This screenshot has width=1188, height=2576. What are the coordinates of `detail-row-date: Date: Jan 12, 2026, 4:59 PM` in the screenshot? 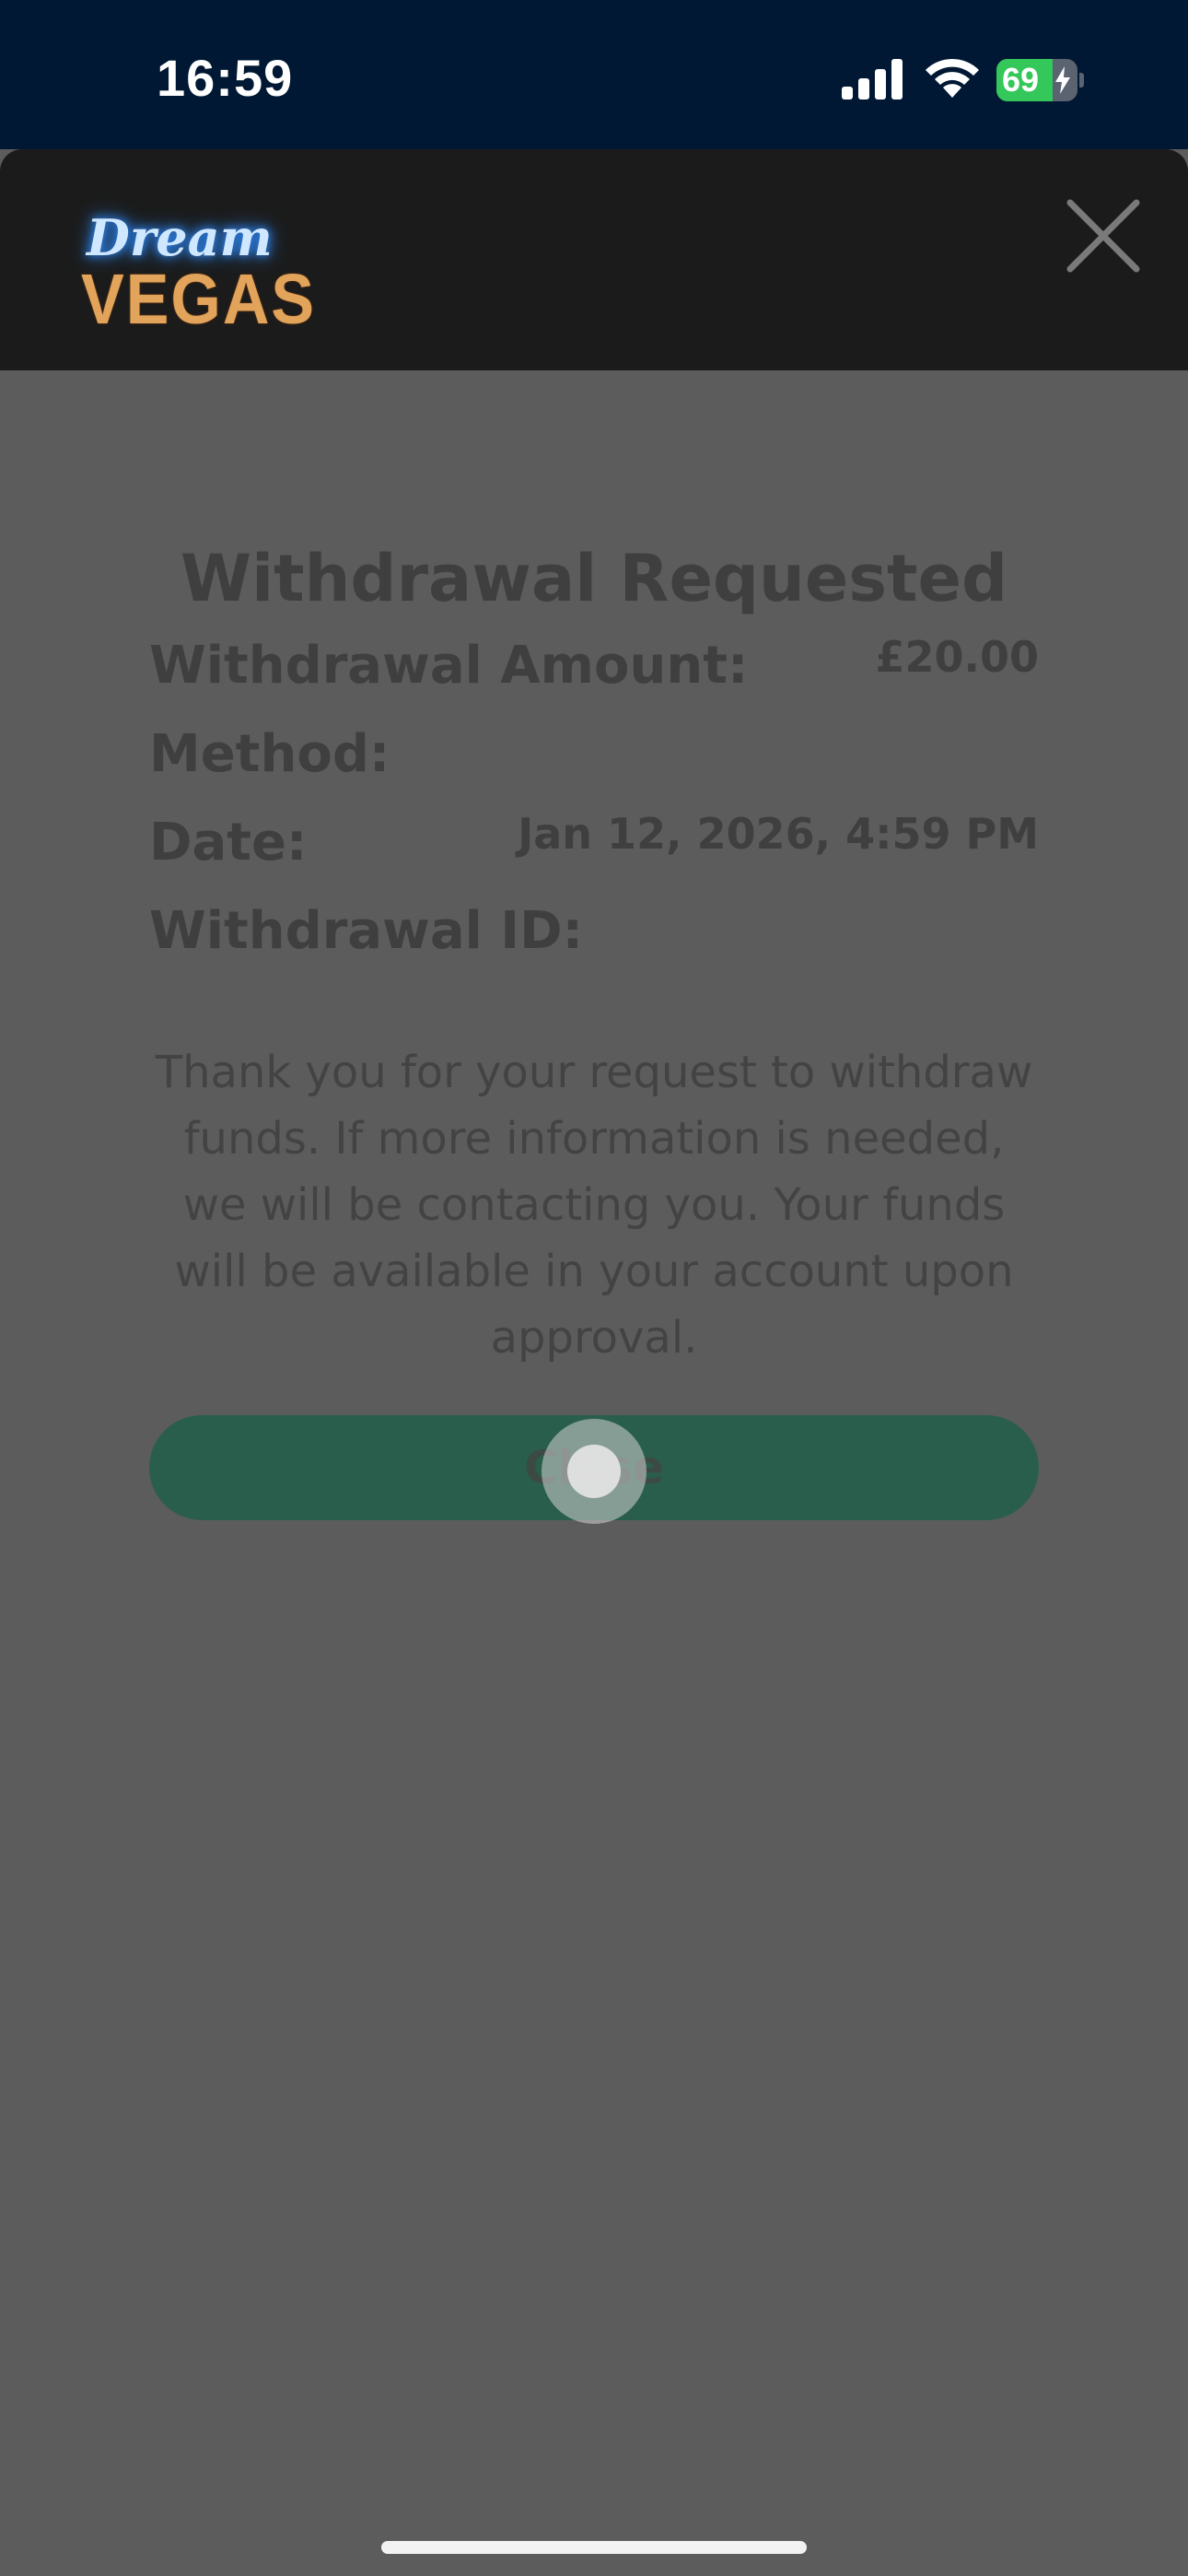 It's located at (594, 844).